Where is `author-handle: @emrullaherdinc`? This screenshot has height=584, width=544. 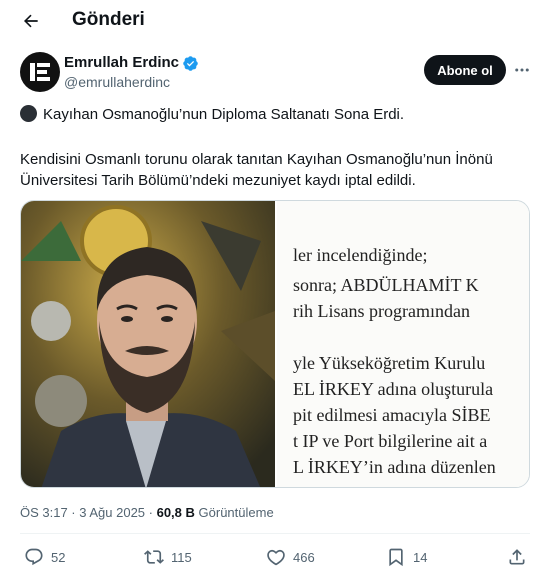
author-handle: @emrullaherdinc is located at coordinates (117, 82).